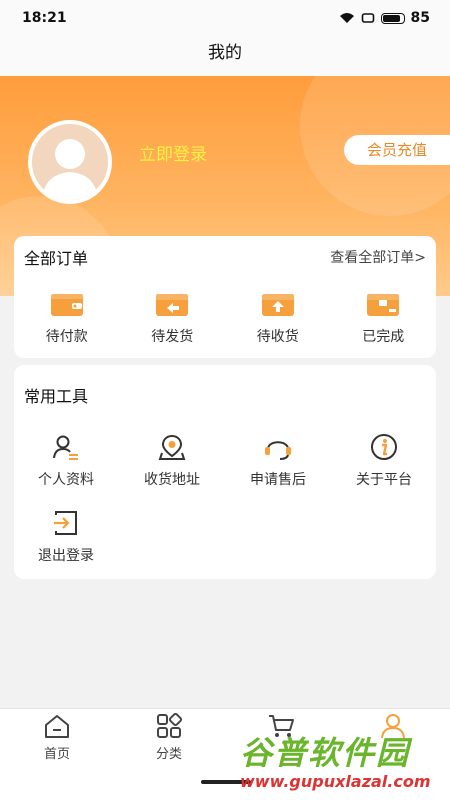 This screenshot has width=450, height=800. I want to click on page-title-bar: 我的, so click(225, 56).